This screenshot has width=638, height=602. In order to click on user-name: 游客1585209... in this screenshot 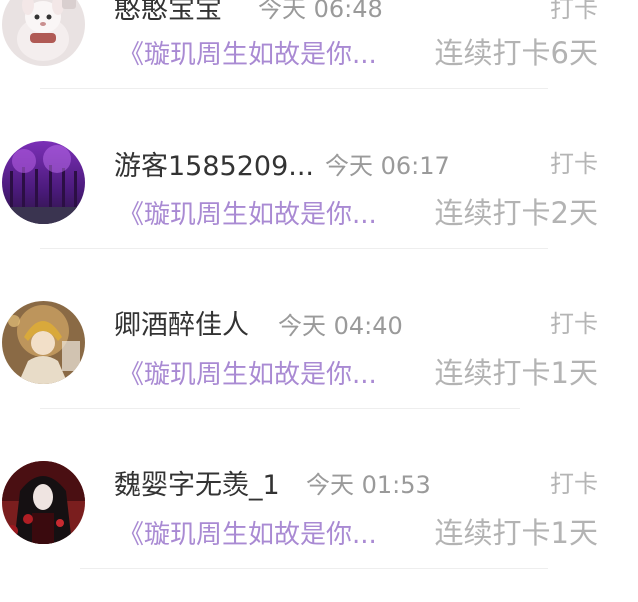, I will do `click(214, 163)`.